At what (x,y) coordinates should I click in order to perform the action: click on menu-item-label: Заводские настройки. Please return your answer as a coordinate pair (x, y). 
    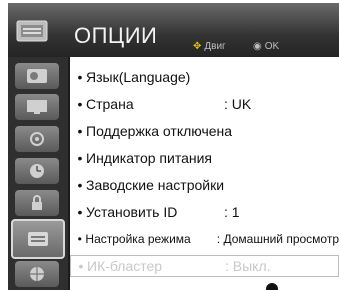
    Looking at the image, I should click on (155, 185).